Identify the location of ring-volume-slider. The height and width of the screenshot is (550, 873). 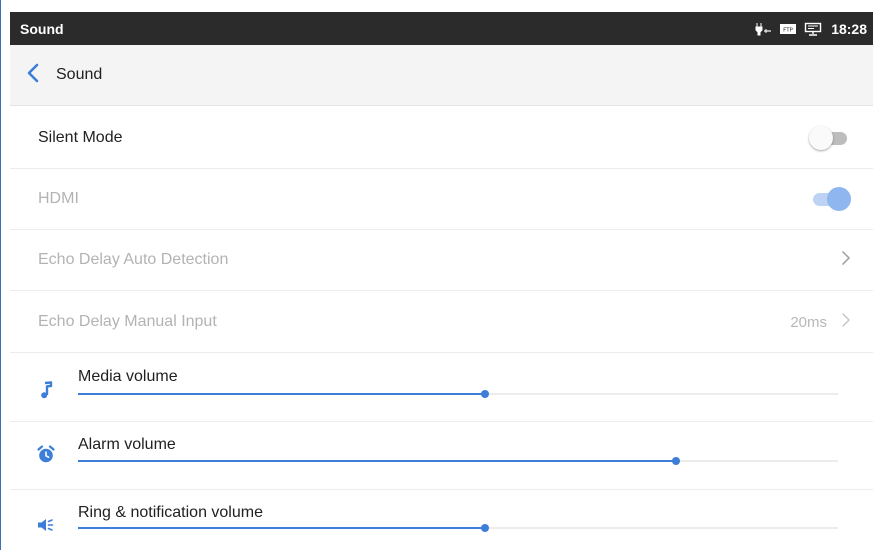
(458, 528).